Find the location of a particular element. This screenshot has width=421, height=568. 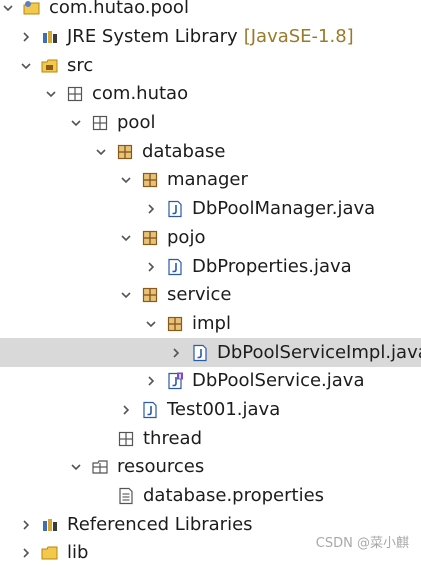

tree-item-resources: resources is located at coordinates (210, 467).